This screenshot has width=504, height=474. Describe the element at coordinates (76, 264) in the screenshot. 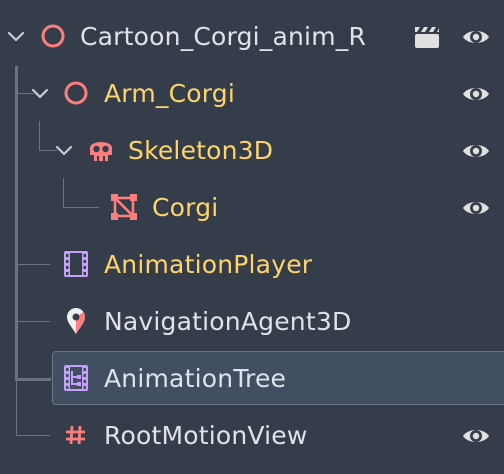

I see `film-strip-icon` at that location.